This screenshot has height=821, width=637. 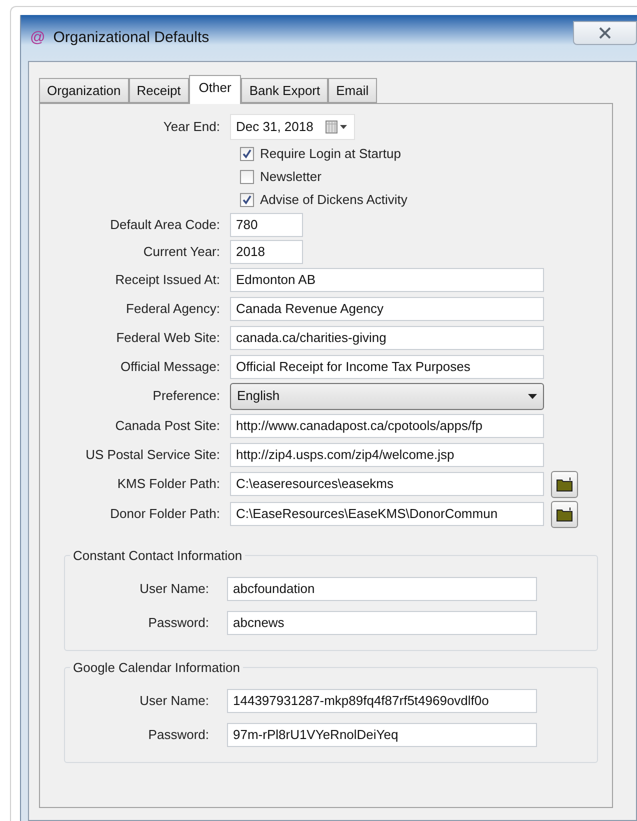 I want to click on text-field: 144397931287-mkp89fq4f87rf5t4969ovdlf0o, so click(x=382, y=701).